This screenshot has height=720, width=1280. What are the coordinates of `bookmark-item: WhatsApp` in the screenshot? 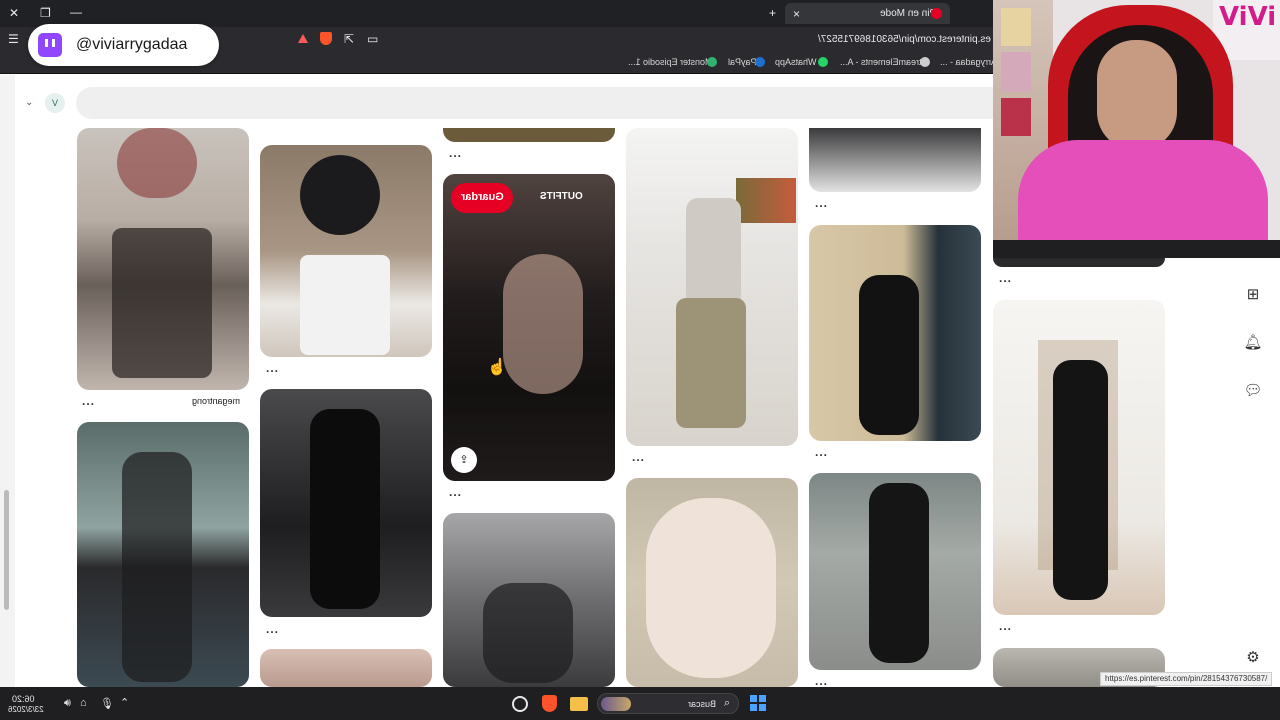 It's located at (796, 62).